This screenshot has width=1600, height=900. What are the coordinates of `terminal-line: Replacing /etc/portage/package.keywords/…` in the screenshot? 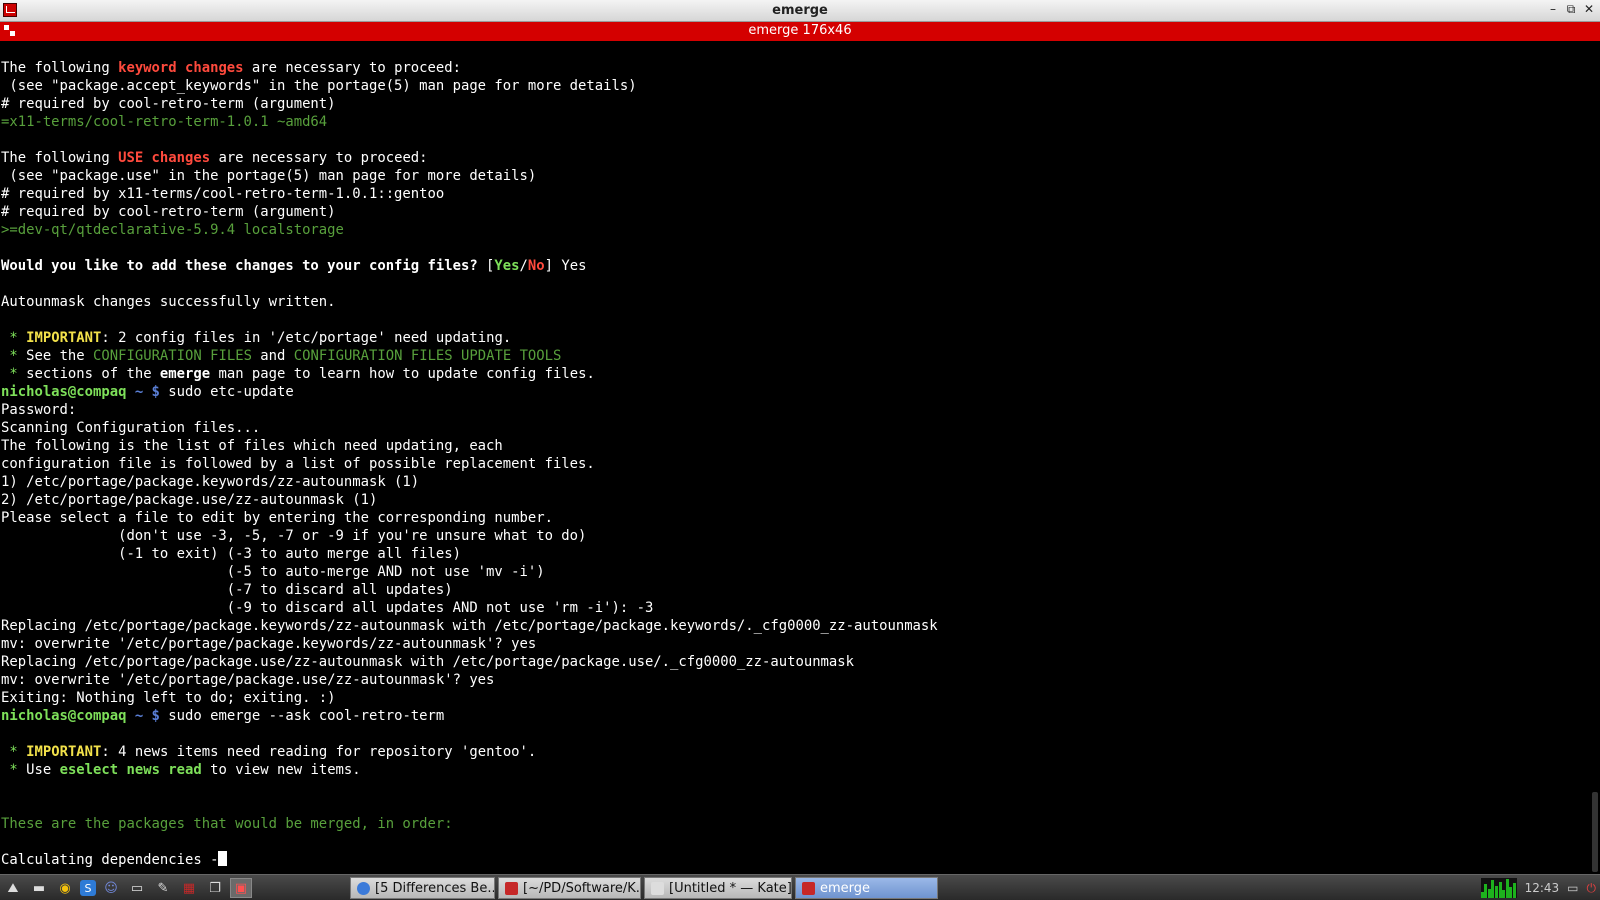 It's located at (469, 626).